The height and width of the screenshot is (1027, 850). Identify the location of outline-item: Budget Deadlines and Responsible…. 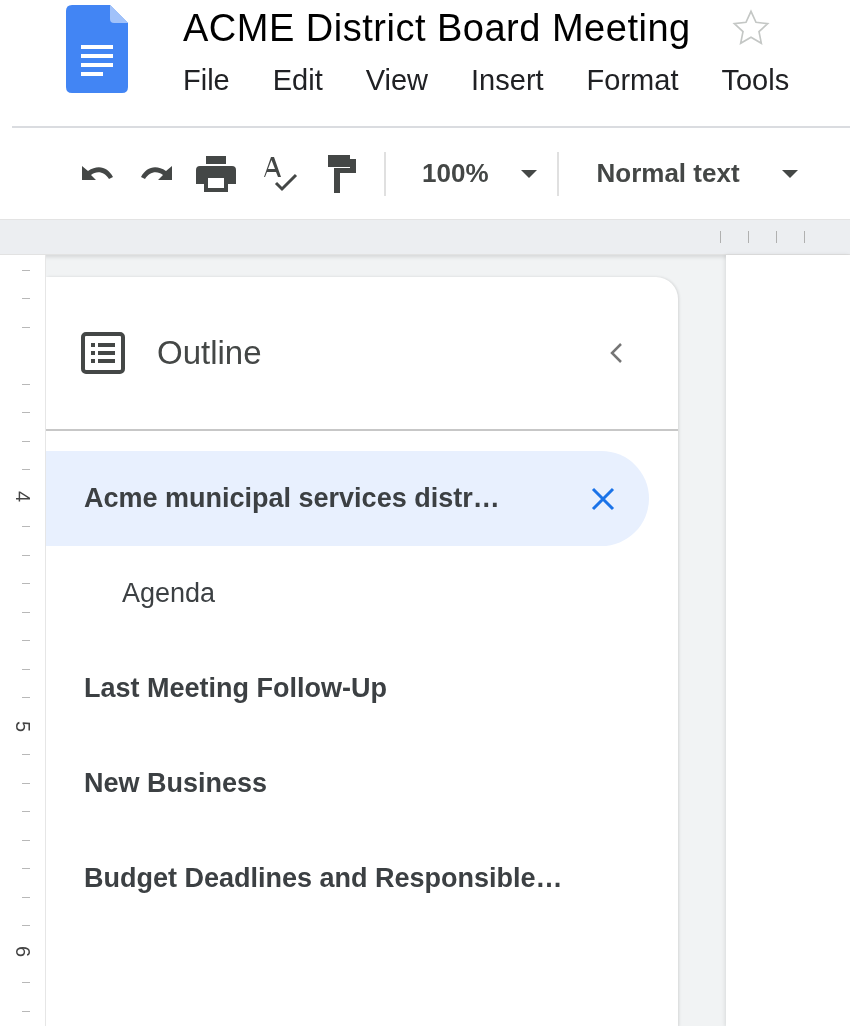
(347, 878).